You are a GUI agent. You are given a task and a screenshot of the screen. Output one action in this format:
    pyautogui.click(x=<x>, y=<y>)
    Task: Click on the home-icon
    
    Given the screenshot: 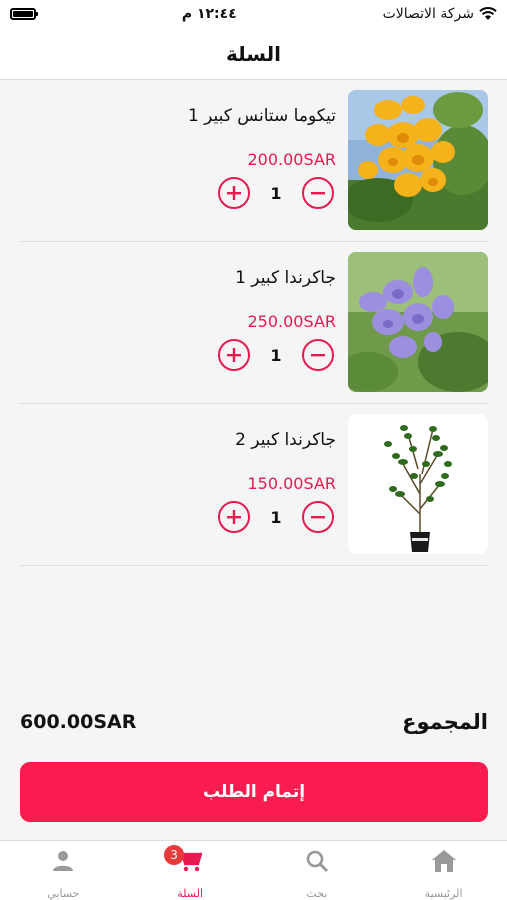 What is the action you would take?
    pyautogui.click(x=443, y=861)
    